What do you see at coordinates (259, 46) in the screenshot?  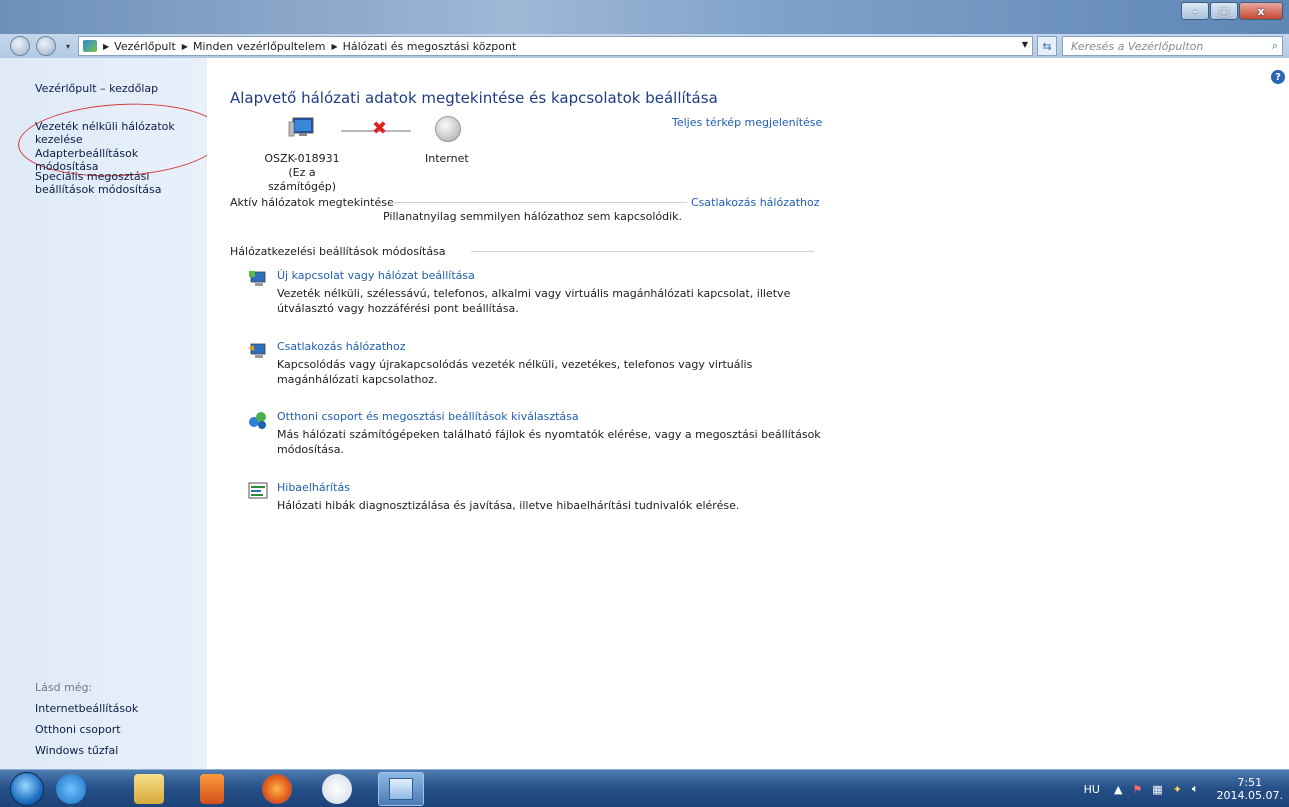 I see `breadcrumb-all-items: Minden vezérlőpultelem` at bounding box center [259, 46].